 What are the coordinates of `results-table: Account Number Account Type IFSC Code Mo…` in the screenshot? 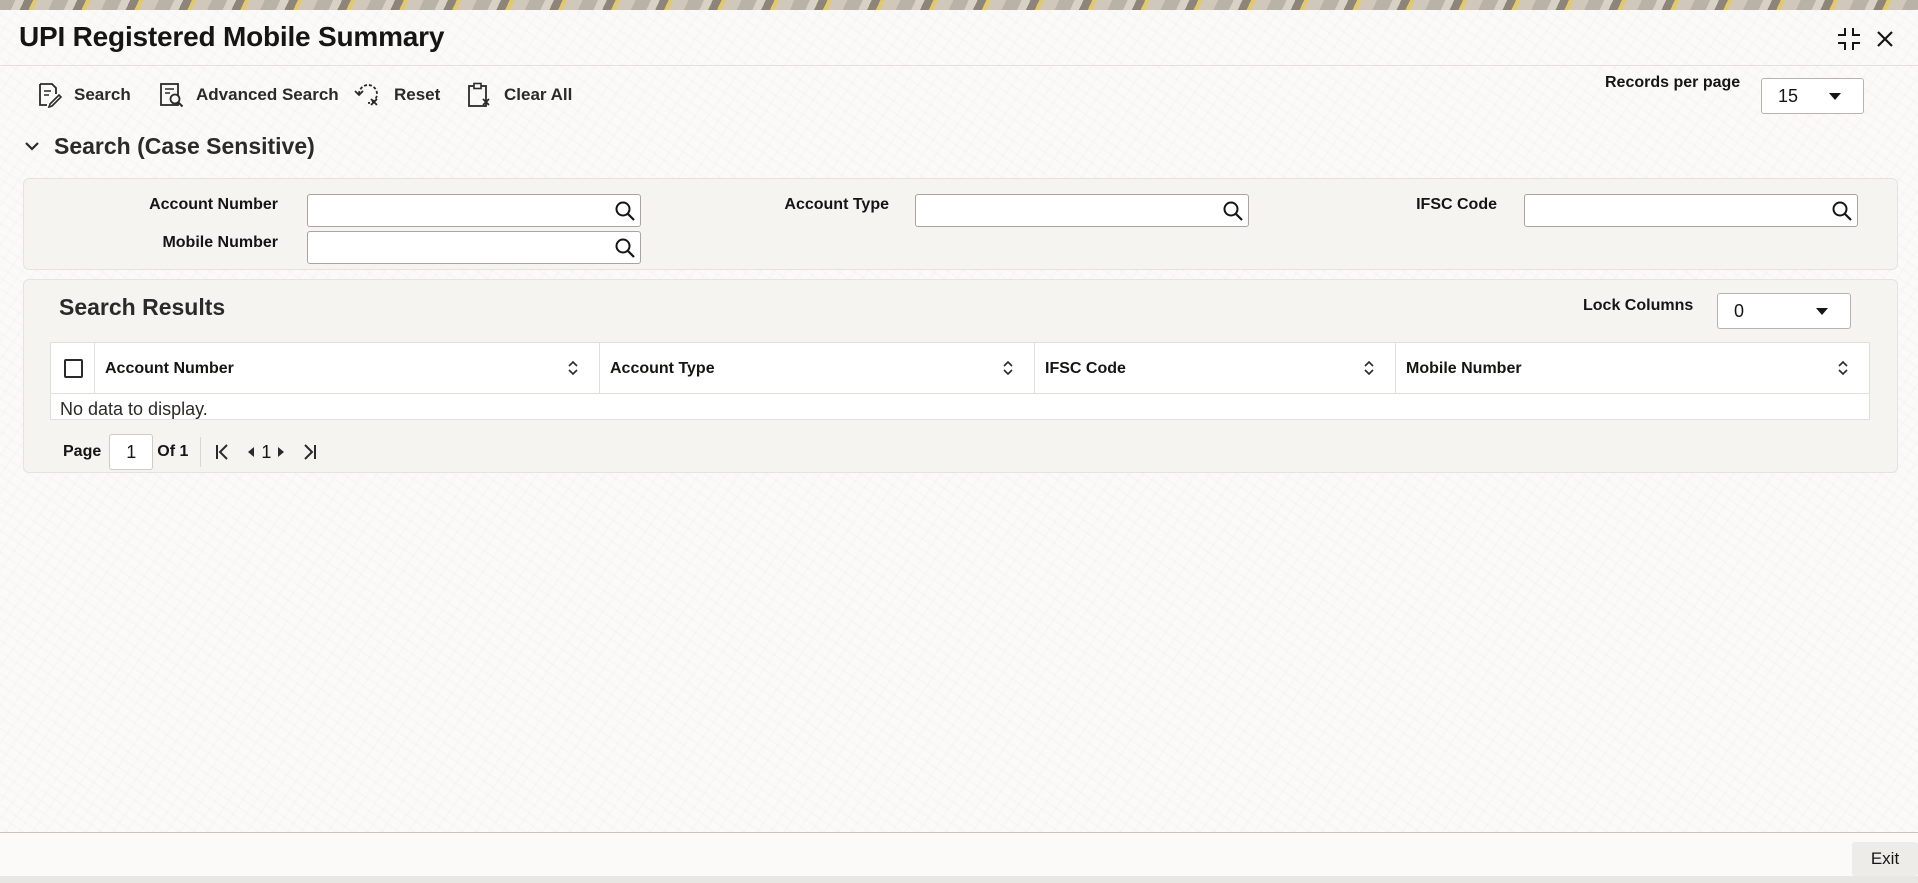 It's located at (960, 381).